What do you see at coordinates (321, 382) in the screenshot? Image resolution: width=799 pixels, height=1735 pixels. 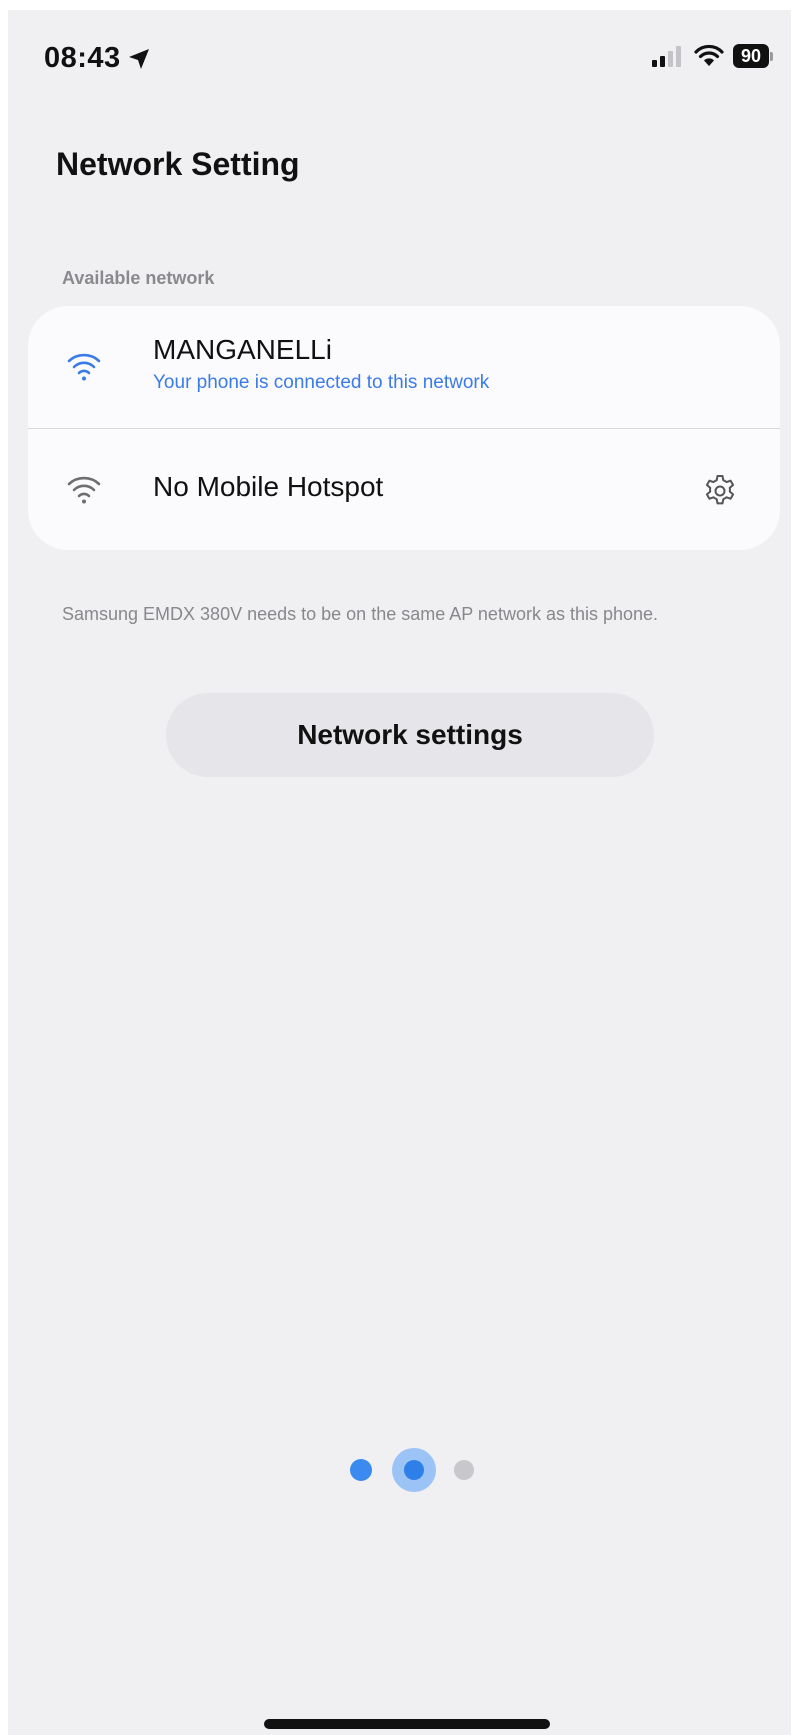 I see `network-status: Your phone is connected to this network` at bounding box center [321, 382].